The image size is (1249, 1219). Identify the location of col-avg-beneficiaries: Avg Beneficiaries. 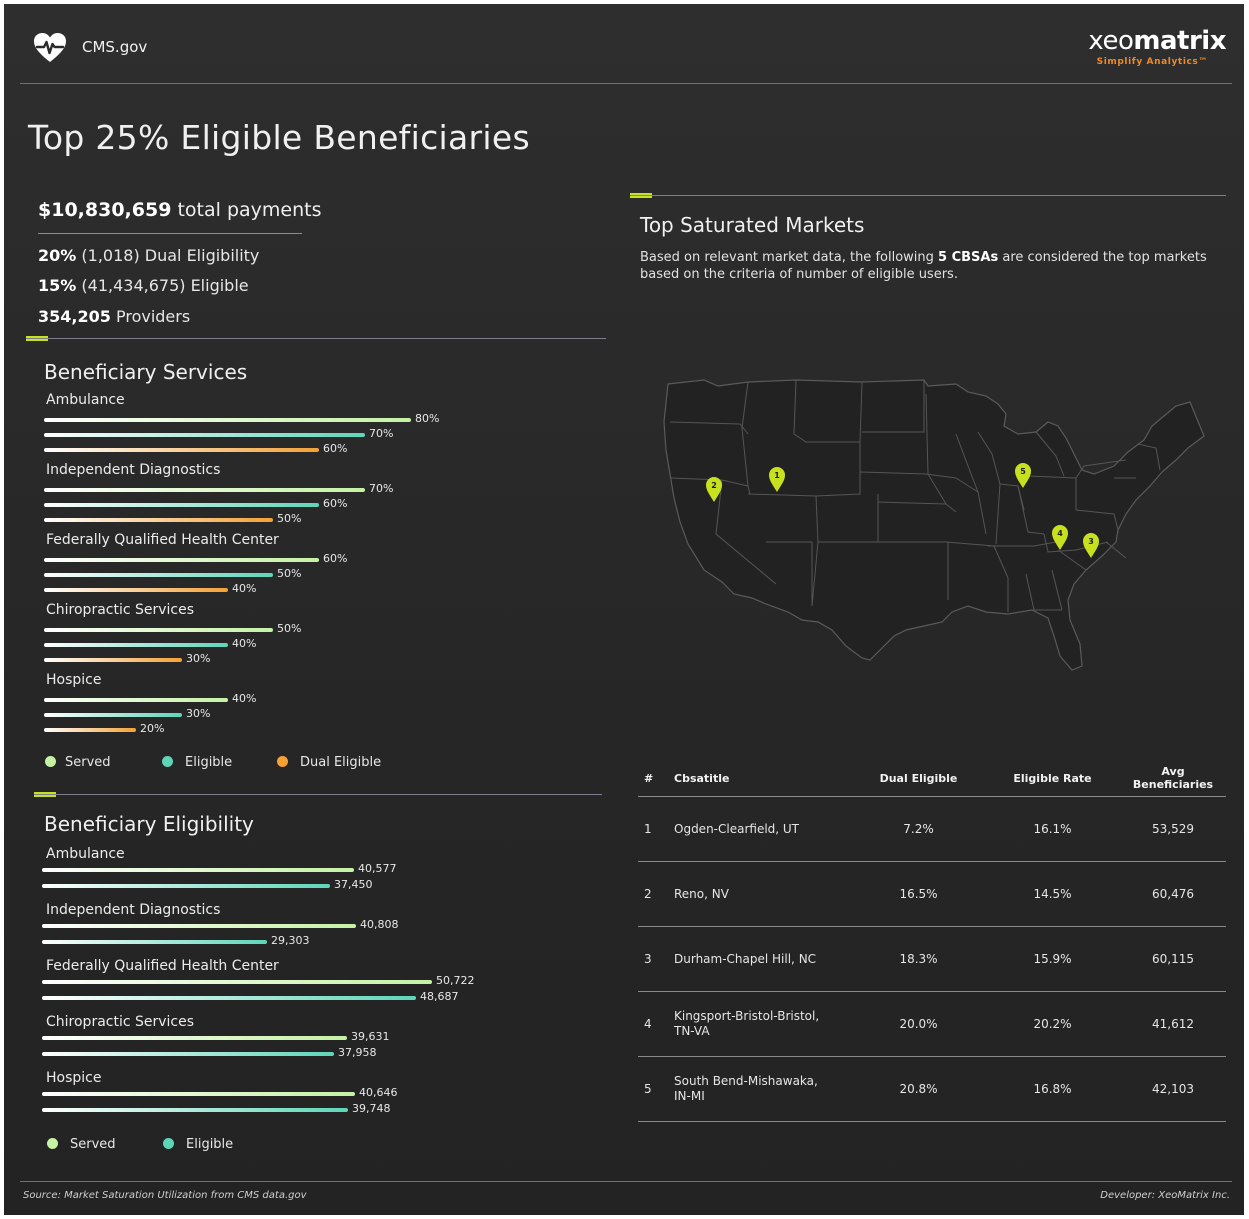
(1173, 778).